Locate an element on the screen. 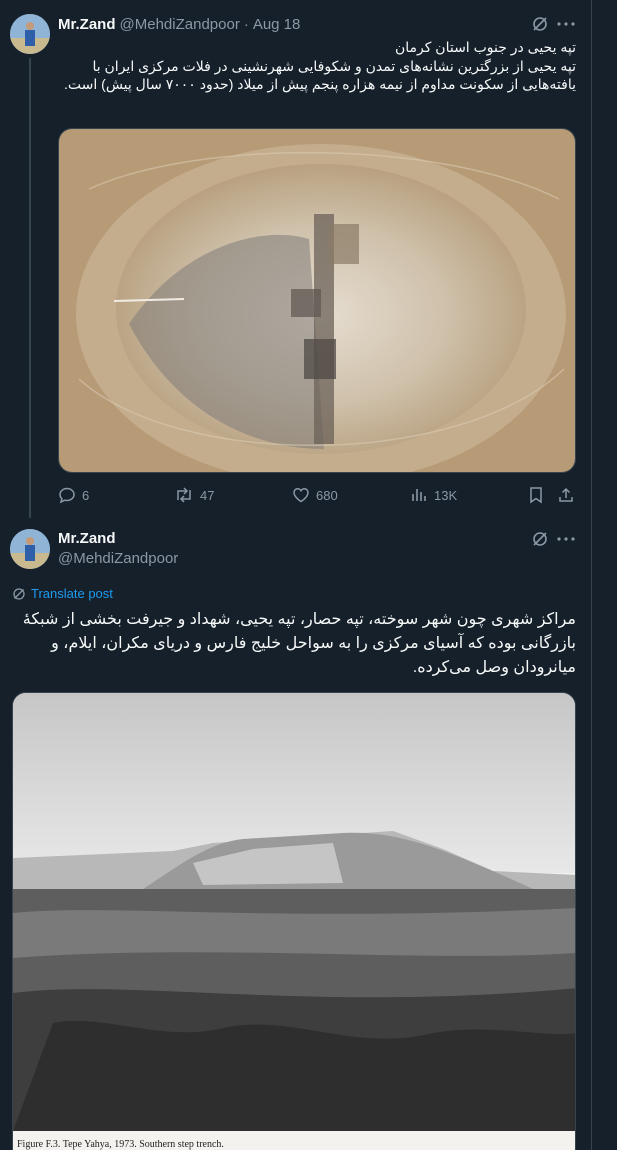 This screenshot has width=617, height=1150. like-count: 680 is located at coordinates (327, 495).